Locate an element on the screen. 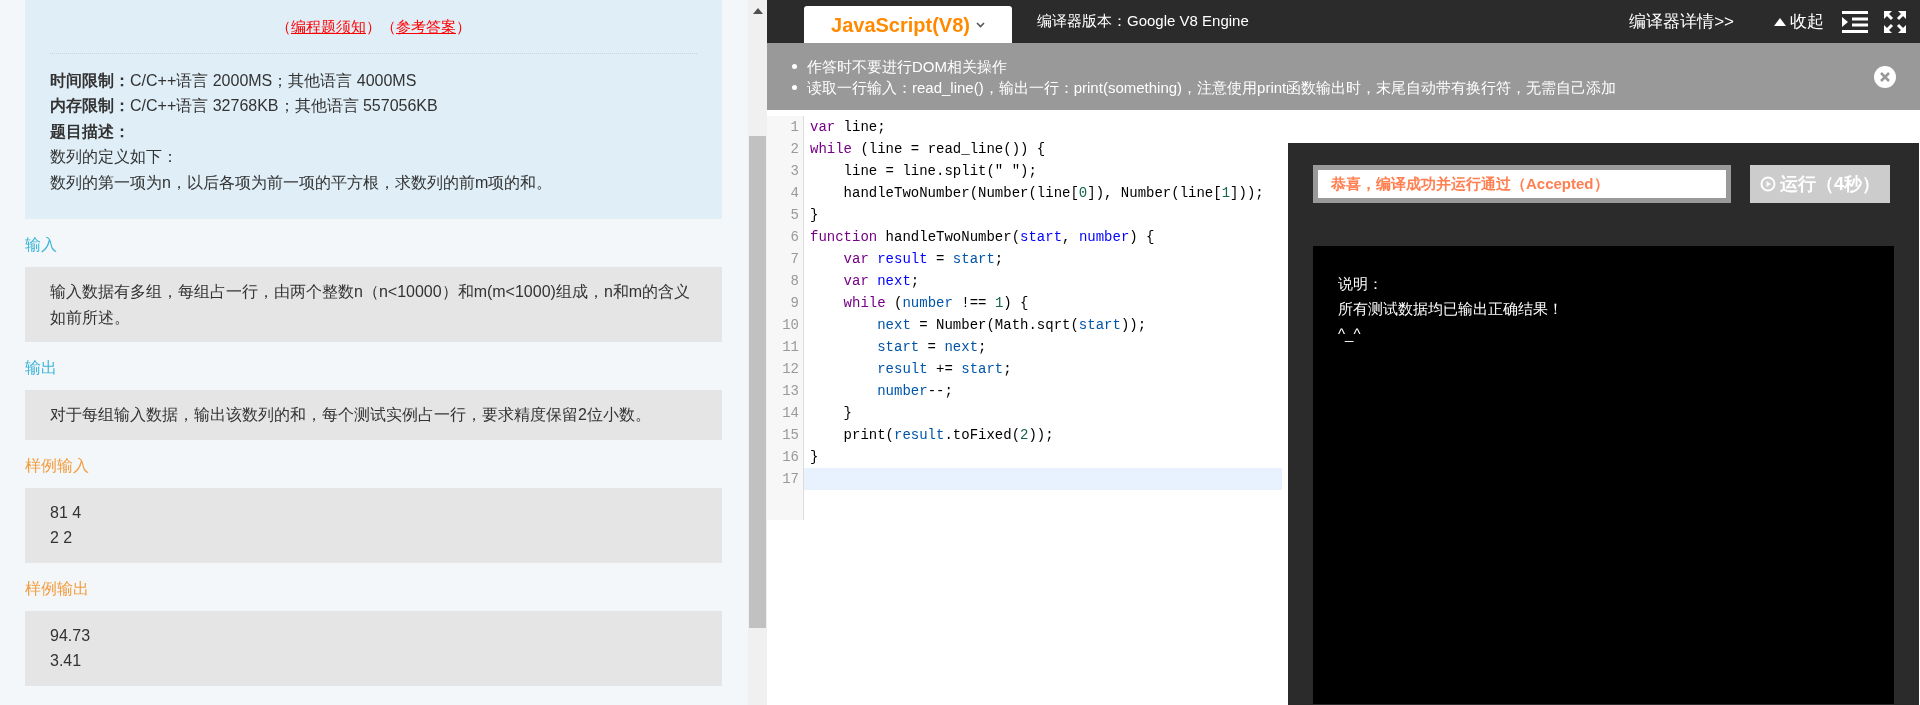  code-line: while (line = read_line()) { is located at coordinates (928, 149).